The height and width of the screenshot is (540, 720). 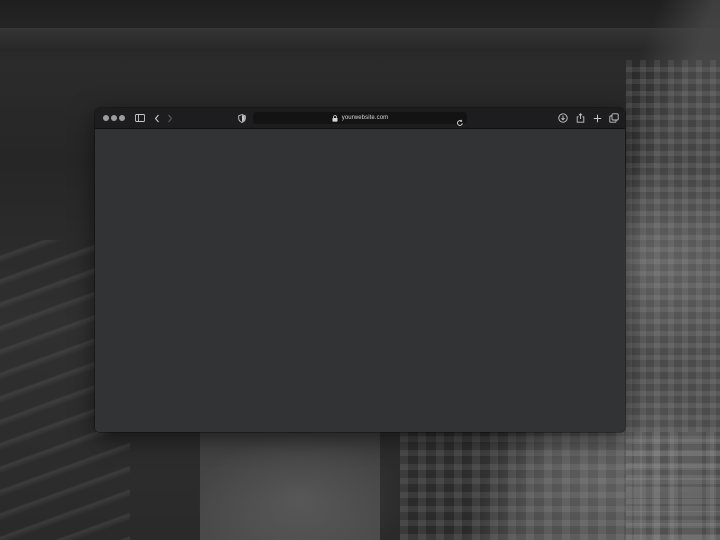 I want to click on address-url: yourwebsite.com, so click(x=365, y=118).